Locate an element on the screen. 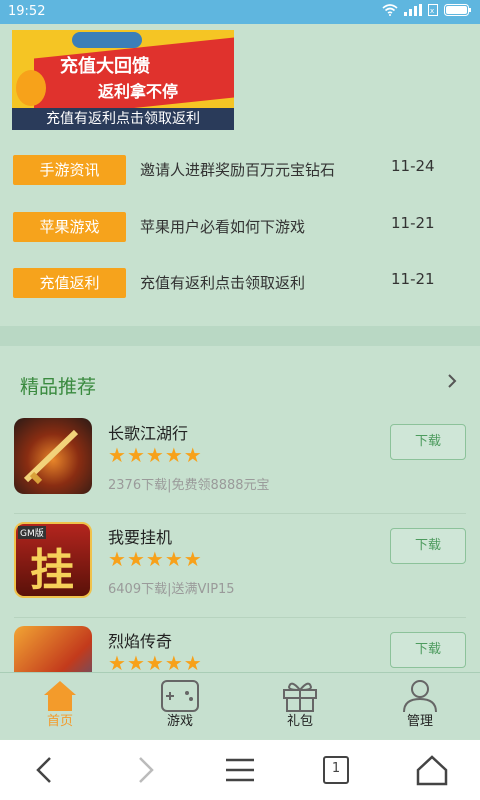 This screenshot has width=480, height=800. app-name: 烈焰传奇 is located at coordinates (140, 640).